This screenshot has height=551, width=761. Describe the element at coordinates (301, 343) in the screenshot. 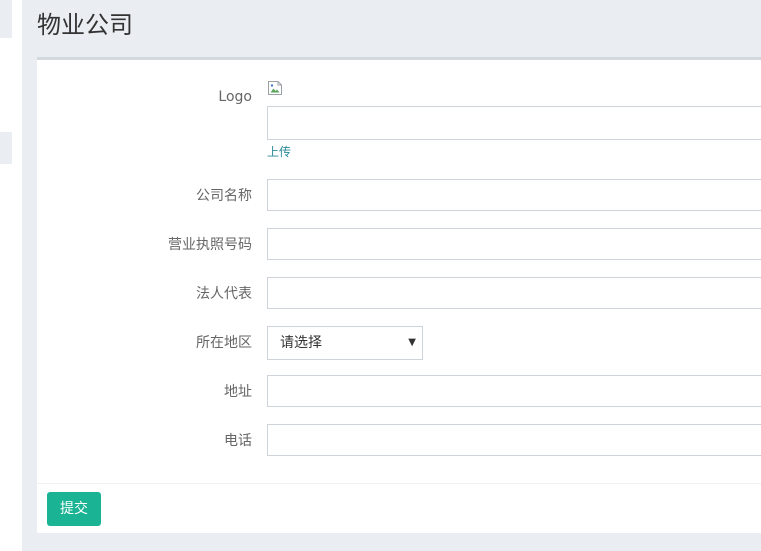

I see `region-select-value: 请选择` at that location.